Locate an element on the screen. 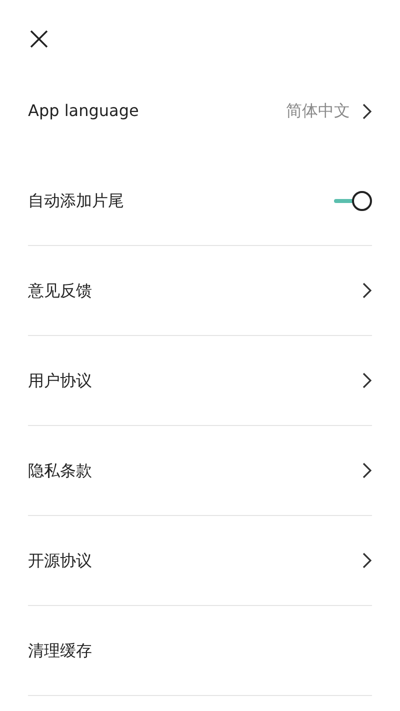  settings-row: 开源协议 is located at coordinates (200, 561).